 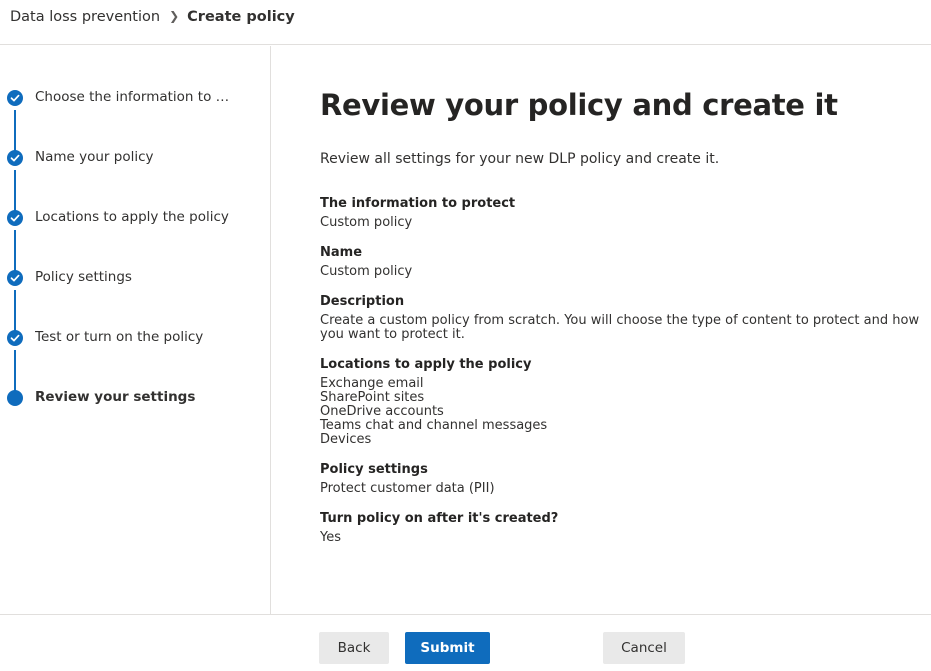 What do you see at coordinates (407, 488) in the screenshot?
I see `section-value: Protect customer data (PII)` at bounding box center [407, 488].